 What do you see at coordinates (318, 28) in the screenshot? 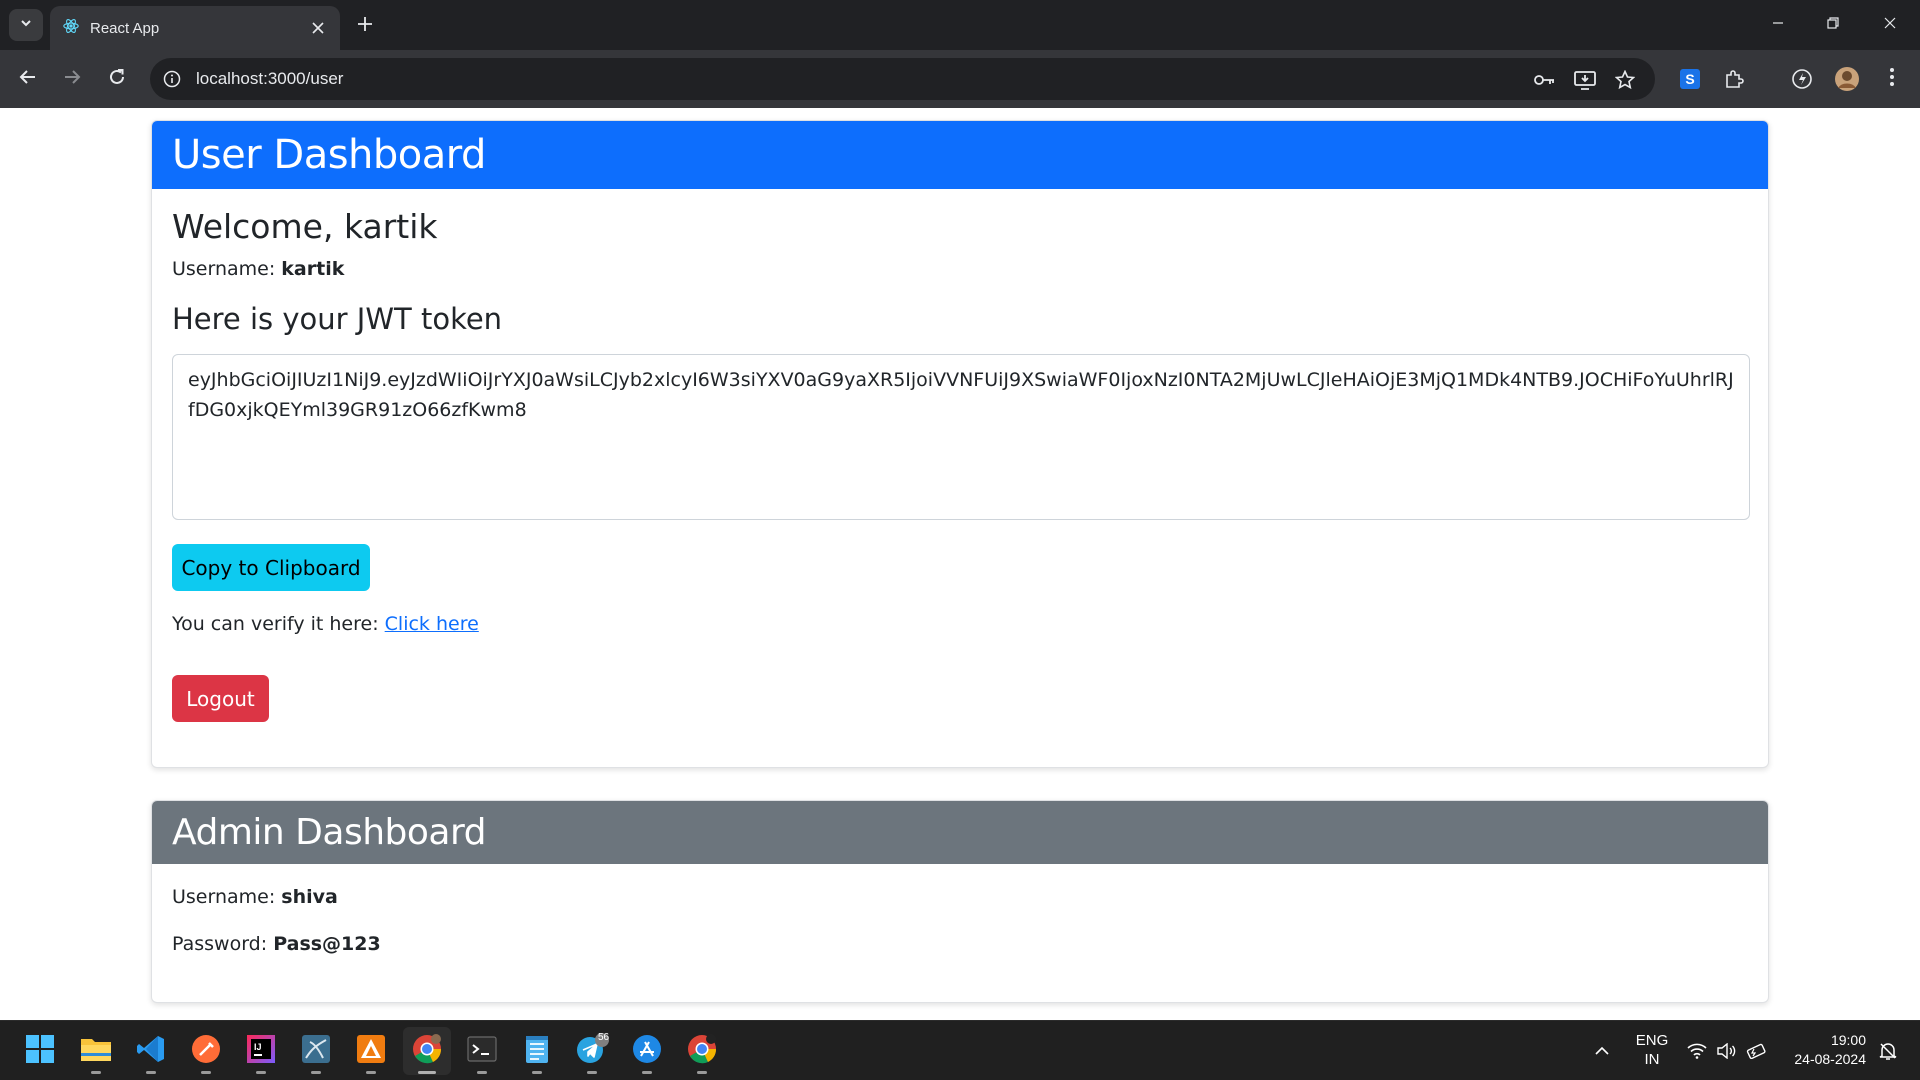
I see `close-tab-icon` at bounding box center [318, 28].